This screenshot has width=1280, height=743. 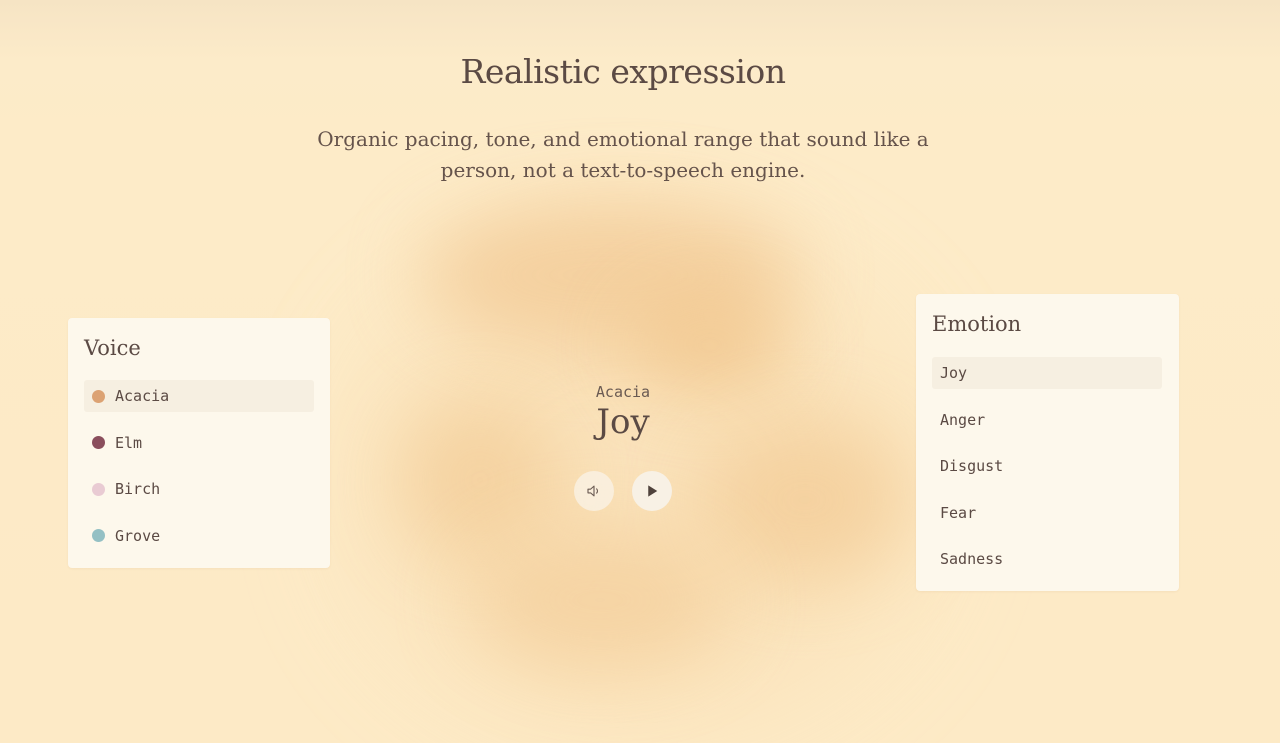 I want to click on play-button, so click(x=652, y=491).